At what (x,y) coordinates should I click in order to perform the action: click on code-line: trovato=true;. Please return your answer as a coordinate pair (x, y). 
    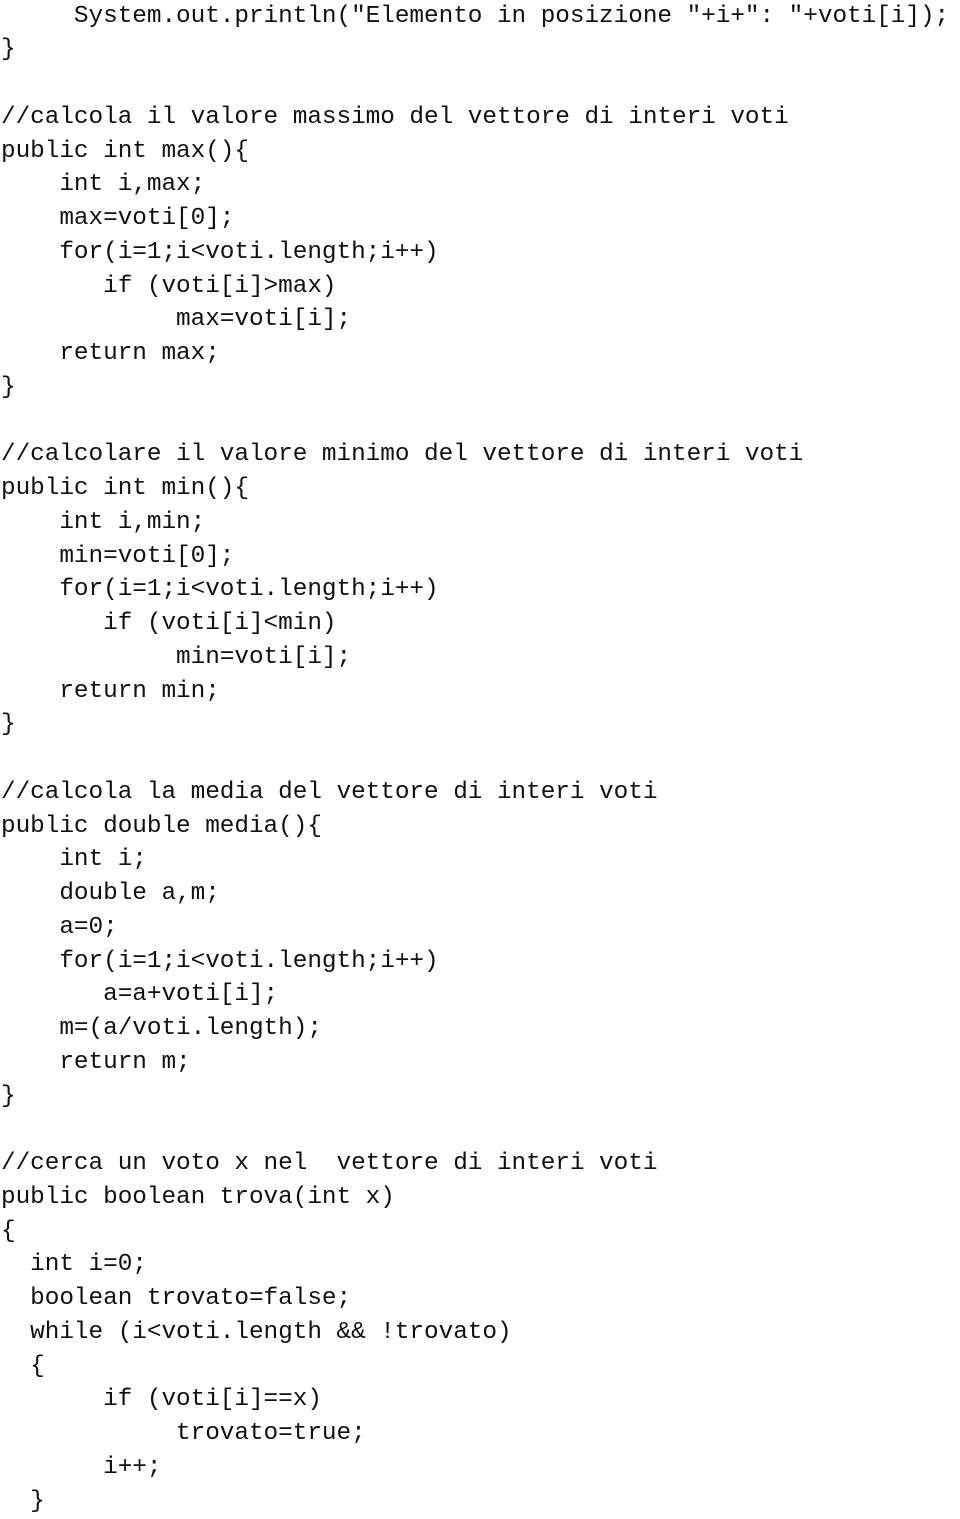
    Looking at the image, I should click on (183, 1433).